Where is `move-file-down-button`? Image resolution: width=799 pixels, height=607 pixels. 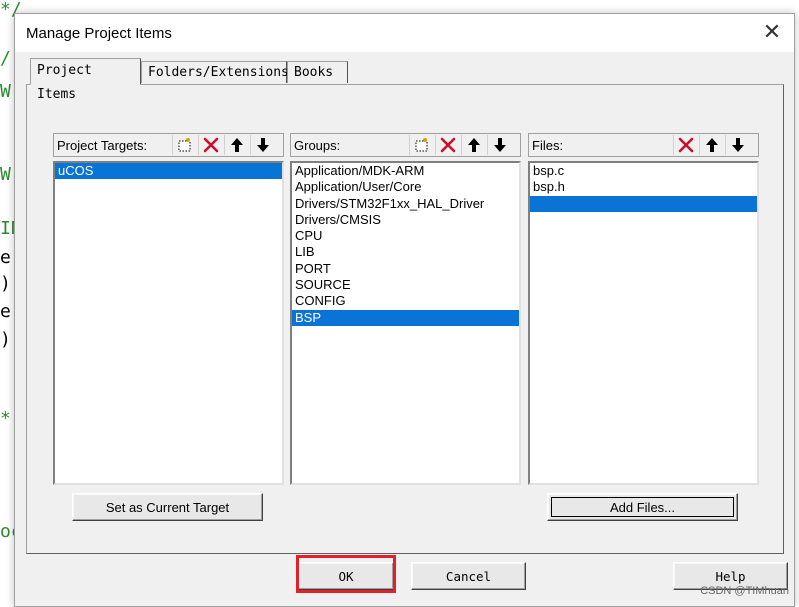
move-file-down-button is located at coordinates (737, 145).